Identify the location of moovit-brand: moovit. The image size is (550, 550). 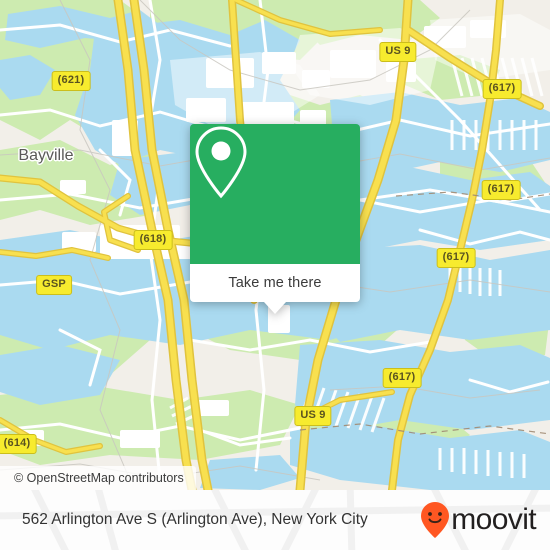
(478, 520).